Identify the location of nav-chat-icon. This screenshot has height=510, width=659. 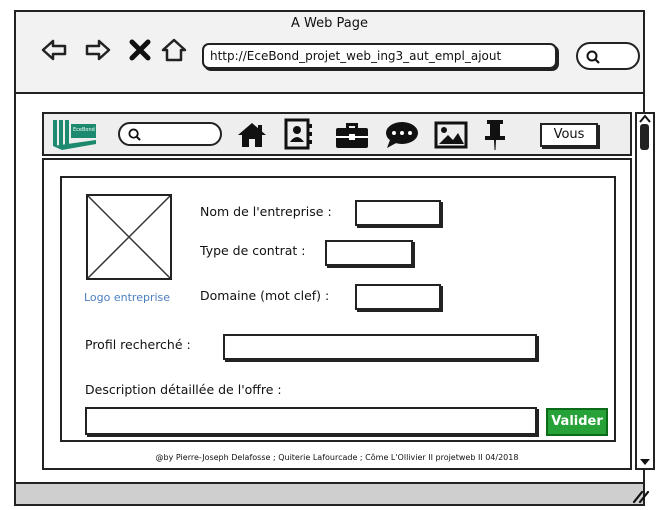
(402, 135).